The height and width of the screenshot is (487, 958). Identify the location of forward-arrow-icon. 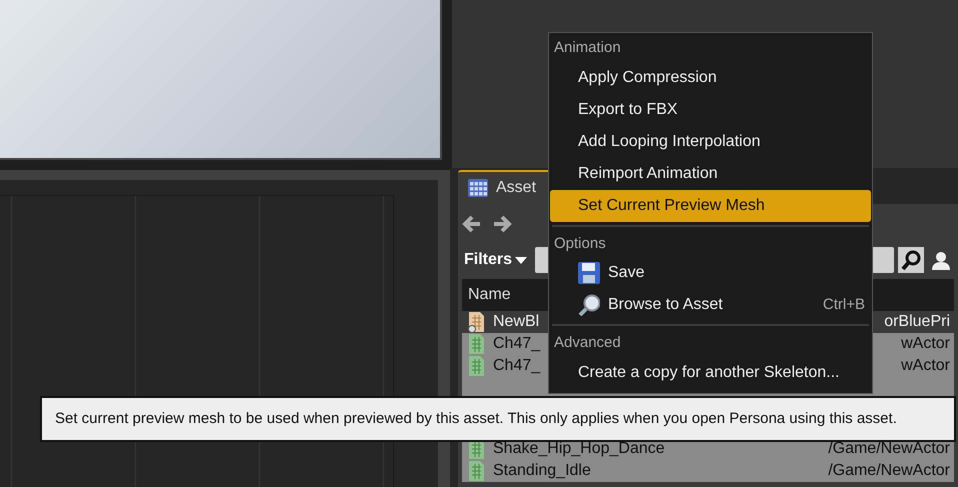
(503, 224).